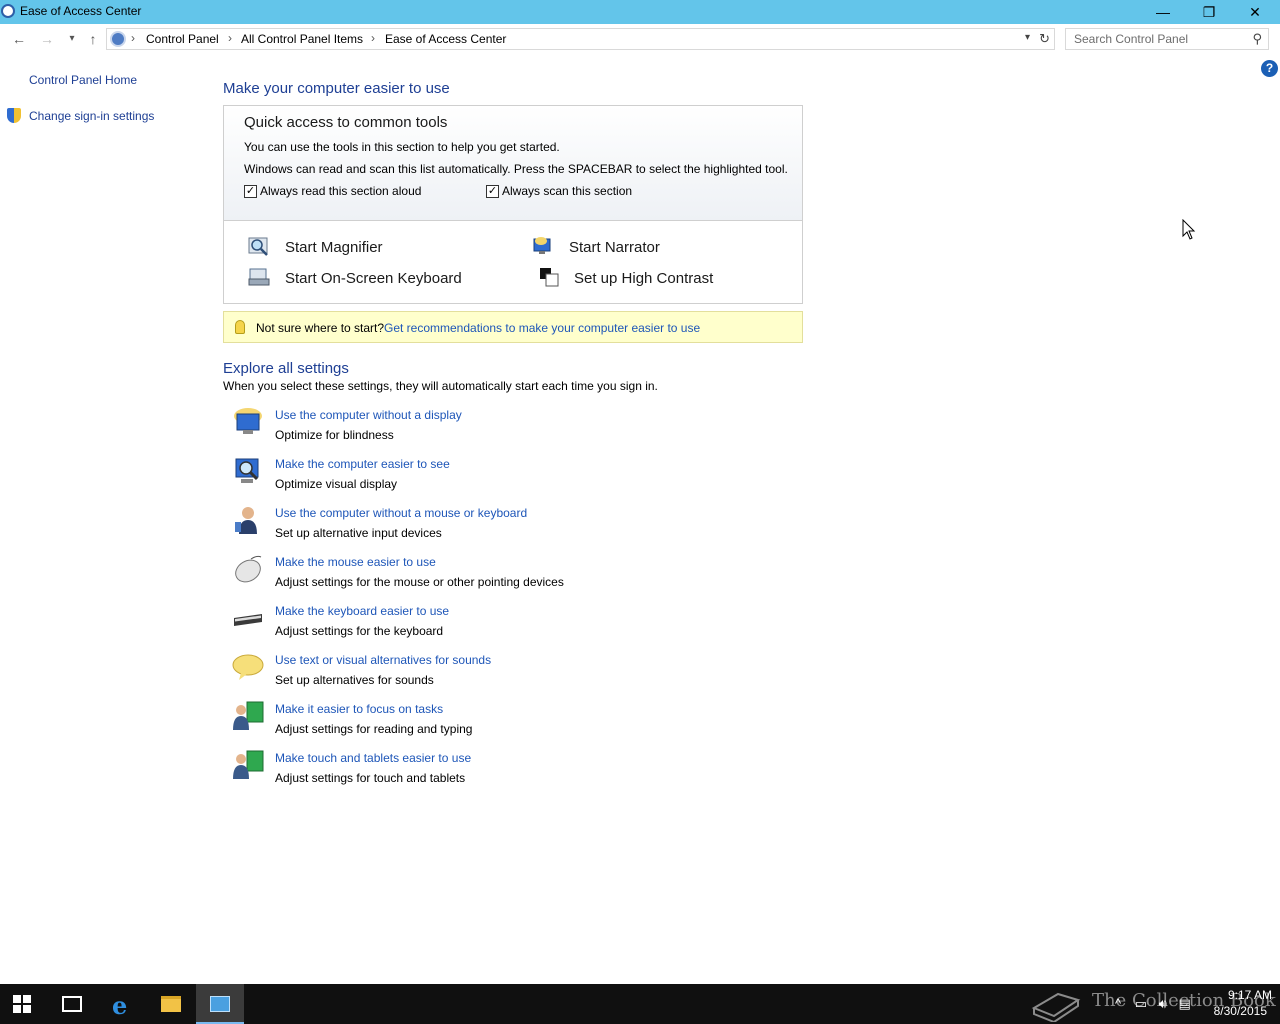 The width and height of the screenshot is (1280, 1024). What do you see at coordinates (286, 368) in the screenshot?
I see `explore-all-settings-heading: Explore all settings` at bounding box center [286, 368].